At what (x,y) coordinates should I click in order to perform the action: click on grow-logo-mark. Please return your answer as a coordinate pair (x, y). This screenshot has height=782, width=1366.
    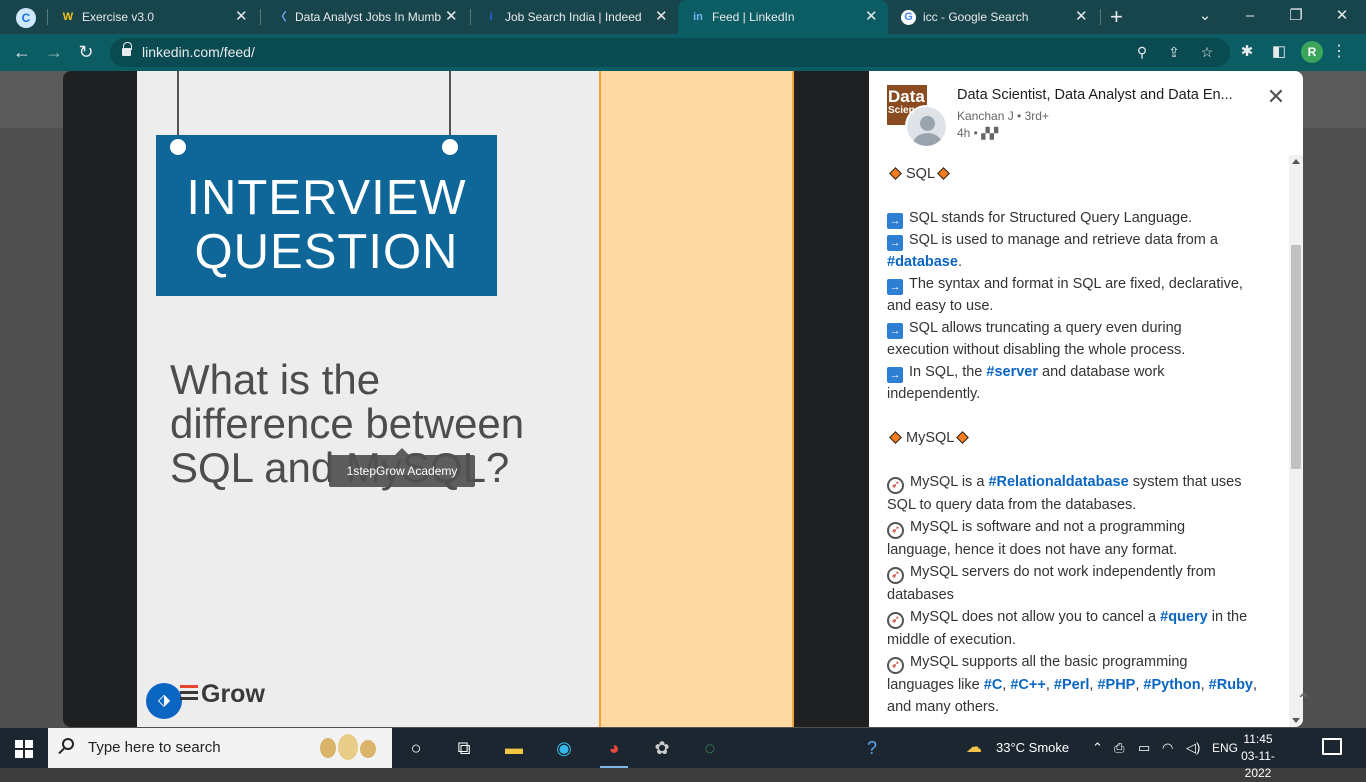
    Looking at the image, I should click on (189, 694).